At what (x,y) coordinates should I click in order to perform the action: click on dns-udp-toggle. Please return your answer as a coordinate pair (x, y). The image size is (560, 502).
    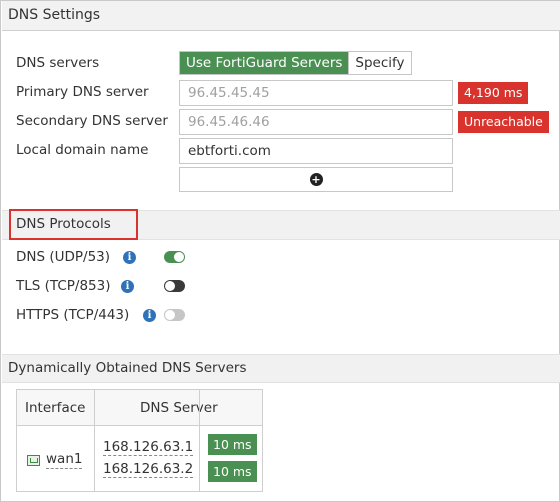
    Looking at the image, I should click on (174, 257).